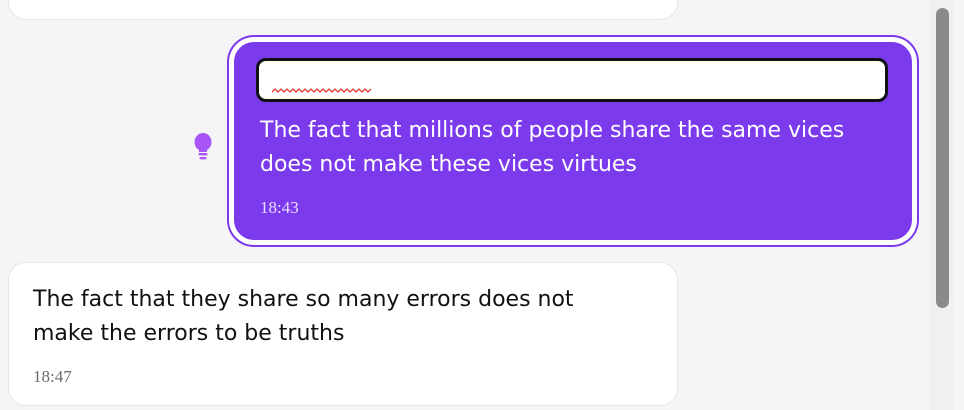  What do you see at coordinates (572, 80) in the screenshot?
I see `message-edit-input` at bounding box center [572, 80].